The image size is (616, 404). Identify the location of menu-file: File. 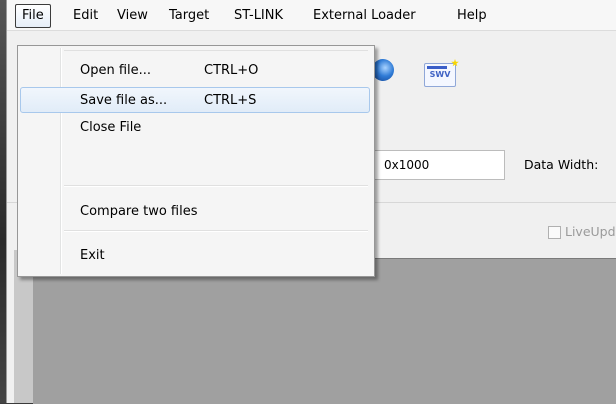
(33, 16).